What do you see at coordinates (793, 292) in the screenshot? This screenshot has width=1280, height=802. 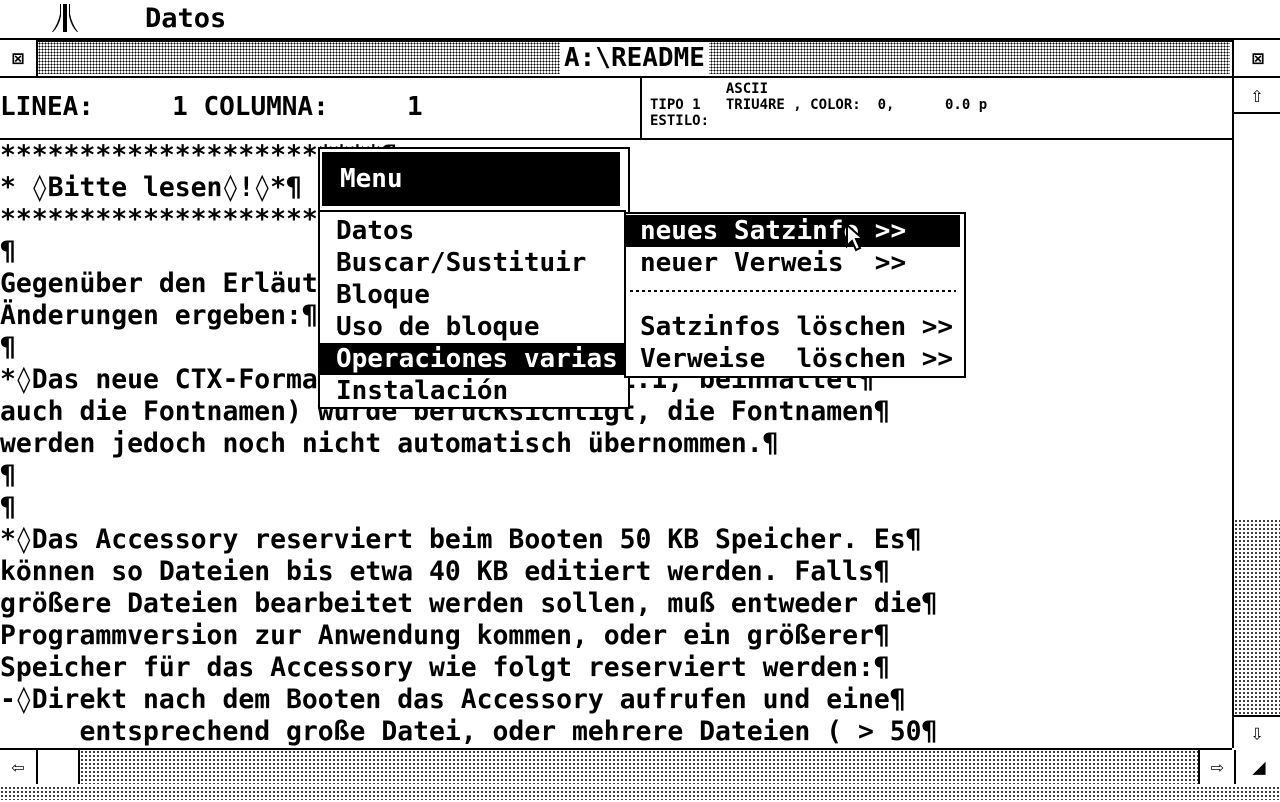 I see `submenu-divider` at bounding box center [793, 292].